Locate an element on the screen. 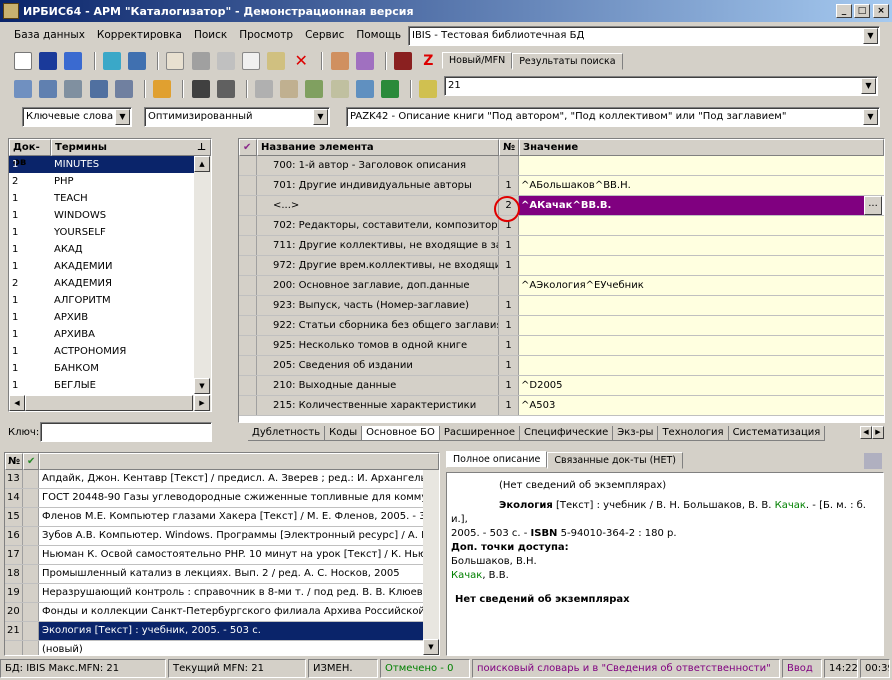 The width and height of the screenshot is (892, 680). access-point: Большаков, В.Н. is located at coordinates (665, 562).